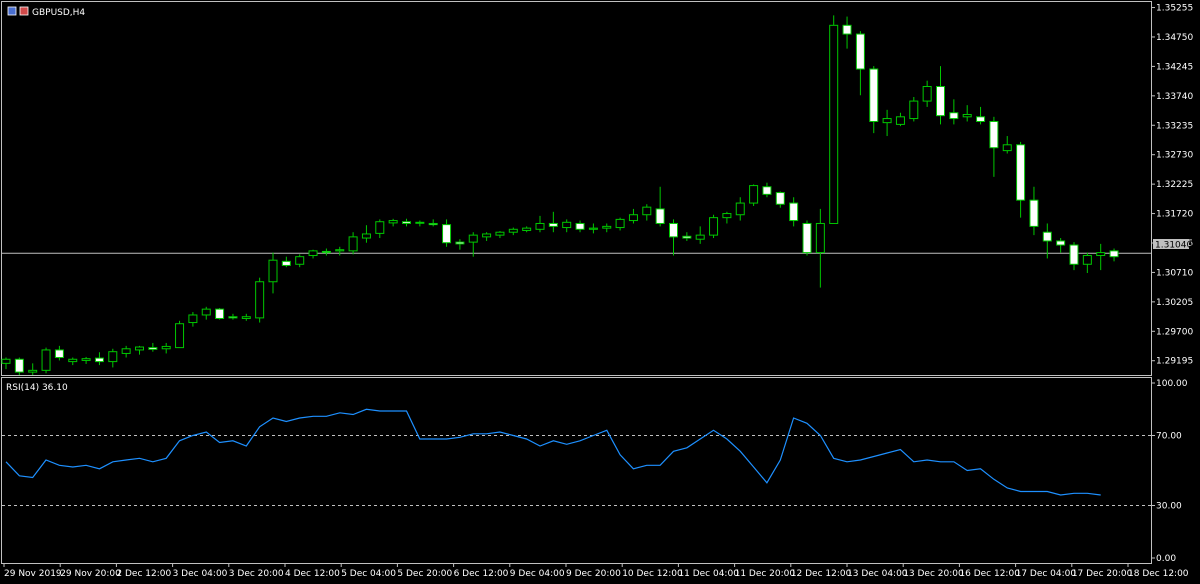  What do you see at coordinates (1174, 185) in the screenshot?
I see `price-tick-label: 1.32225` at bounding box center [1174, 185].